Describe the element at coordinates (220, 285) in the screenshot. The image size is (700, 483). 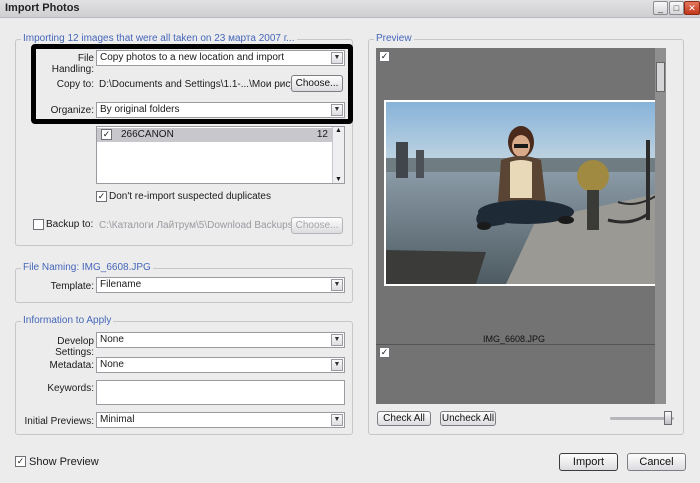
I see `template-dropdown: Filename ▼` at that location.